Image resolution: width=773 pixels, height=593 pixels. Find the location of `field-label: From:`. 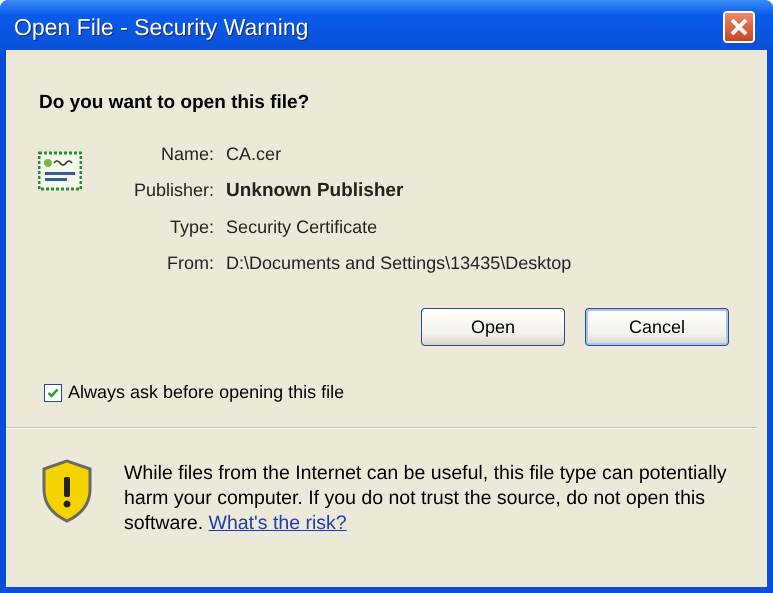

field-label: From: is located at coordinates (190, 263).